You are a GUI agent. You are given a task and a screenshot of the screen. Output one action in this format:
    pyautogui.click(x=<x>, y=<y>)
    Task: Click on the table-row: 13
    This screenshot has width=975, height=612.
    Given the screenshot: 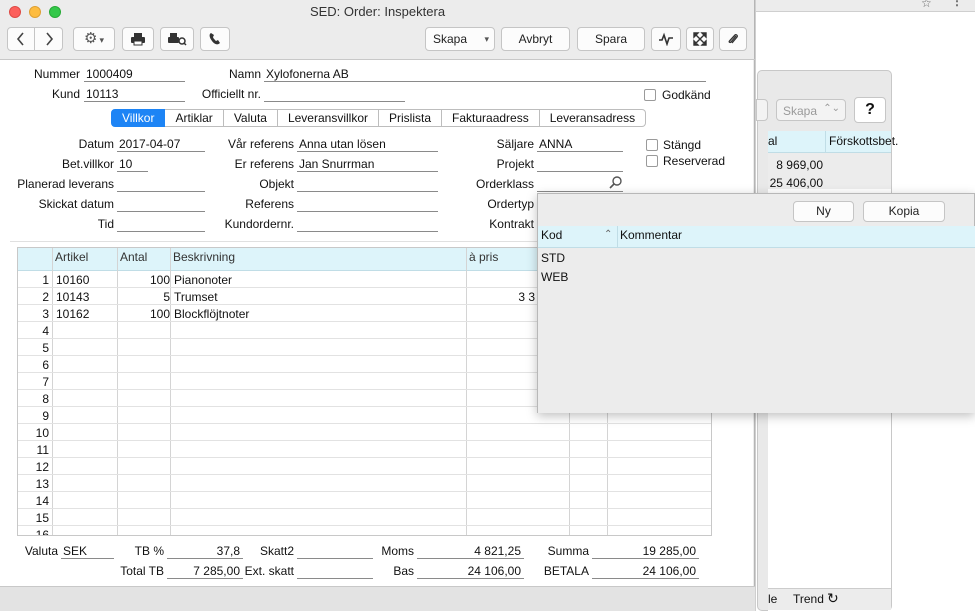 What is the action you would take?
    pyautogui.click(x=364, y=483)
    